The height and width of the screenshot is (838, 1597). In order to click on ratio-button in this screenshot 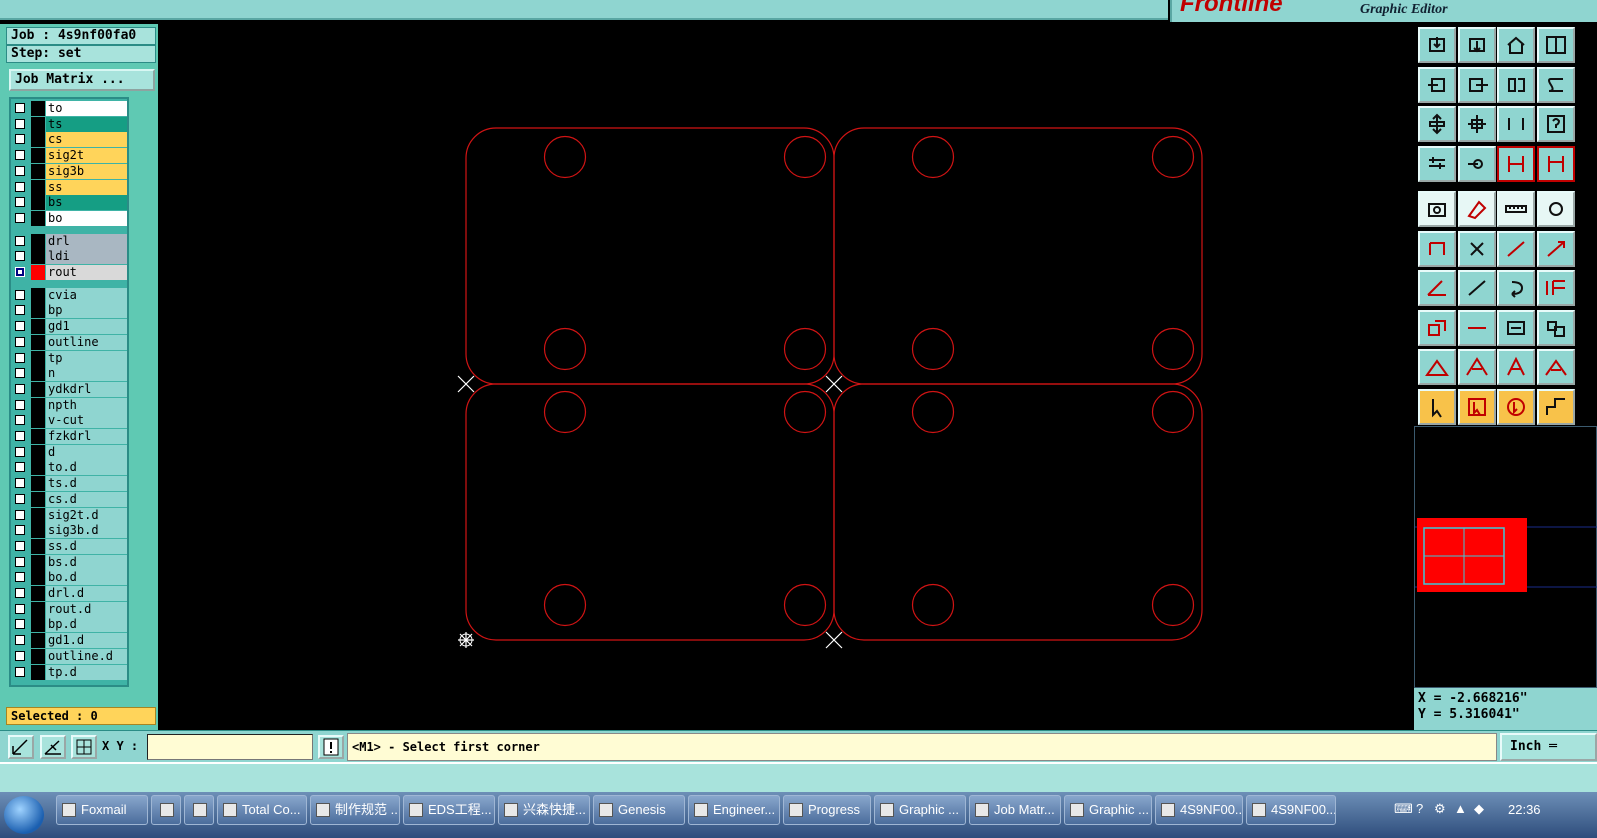, I will do `click(1516, 124)`.